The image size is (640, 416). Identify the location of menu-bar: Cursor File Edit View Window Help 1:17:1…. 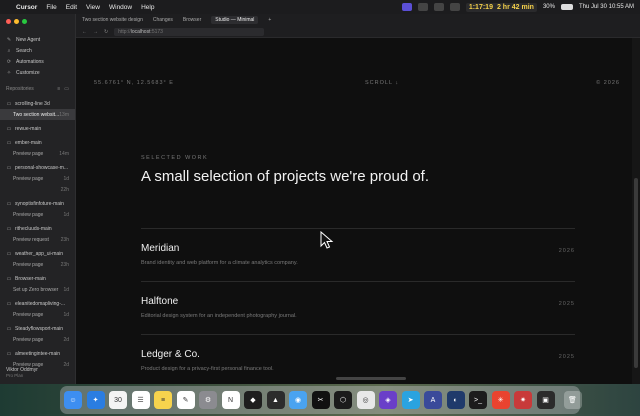
(320, 7).